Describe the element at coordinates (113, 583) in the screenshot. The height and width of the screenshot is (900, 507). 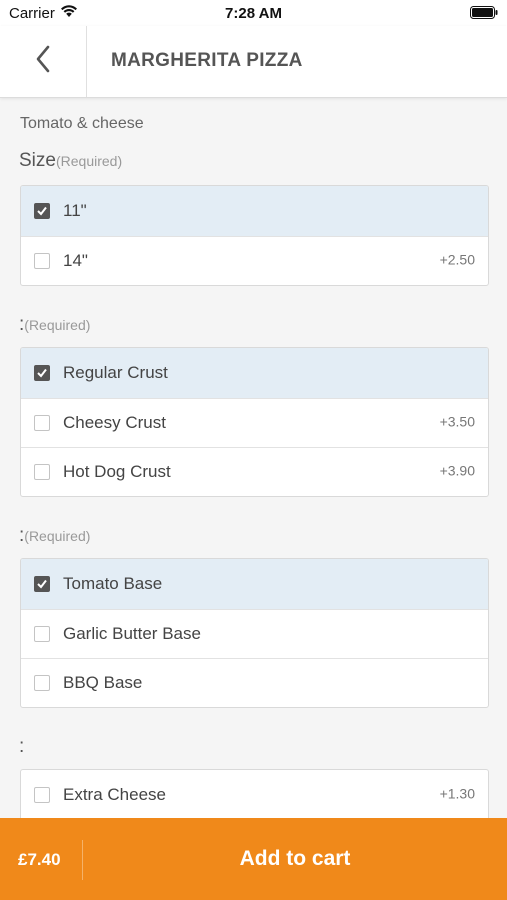
I see `option-label: Tomato Base` at that location.